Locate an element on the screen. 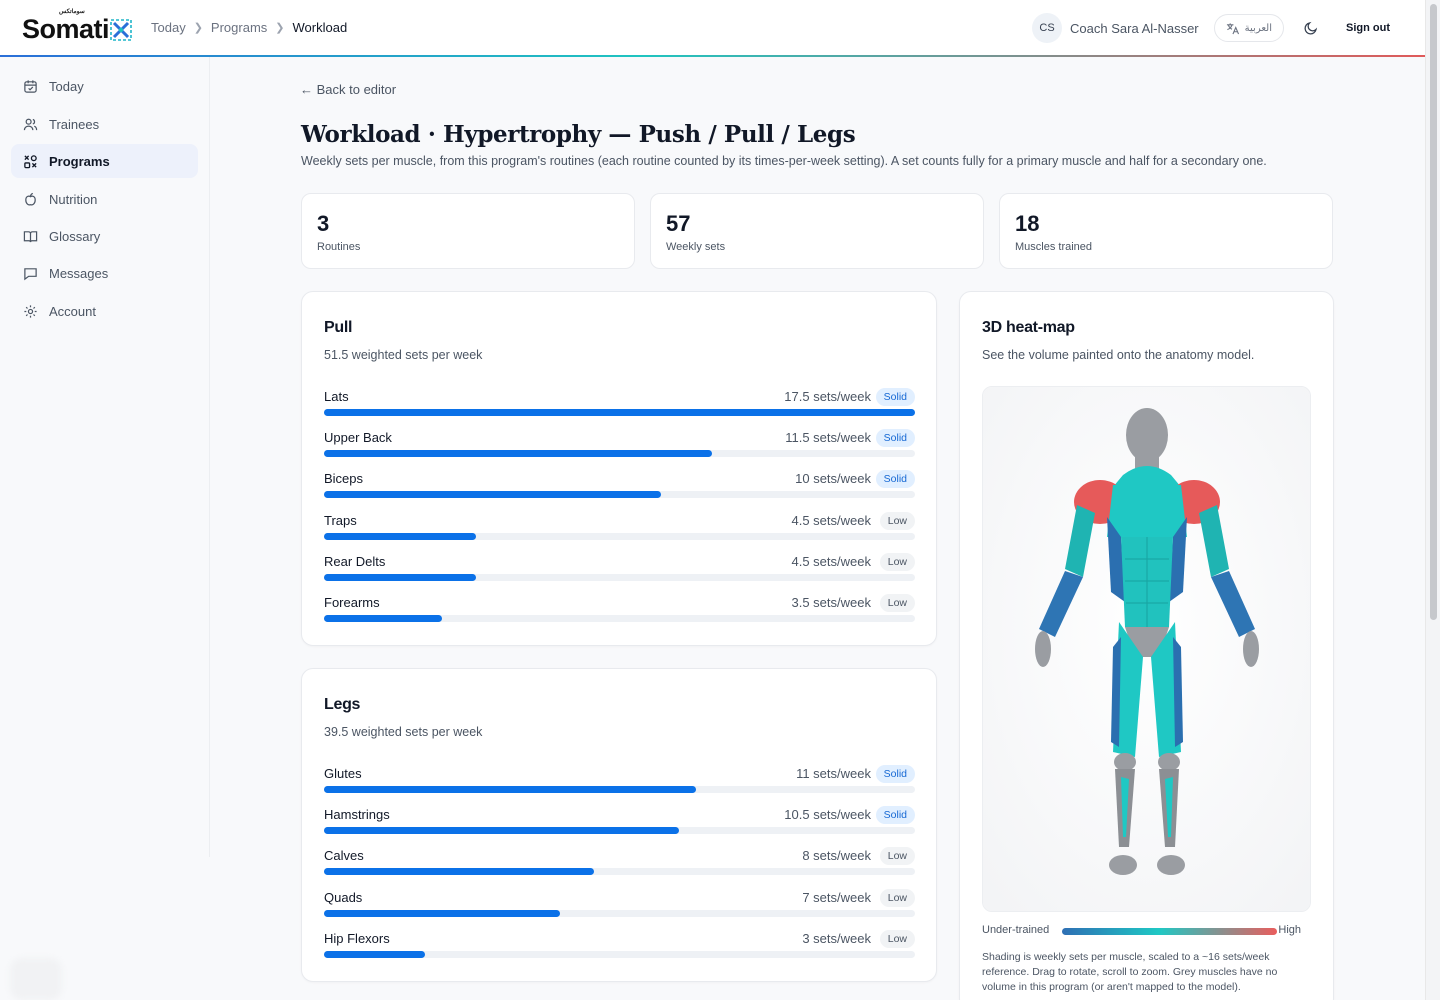  message-icon is located at coordinates (30, 273).